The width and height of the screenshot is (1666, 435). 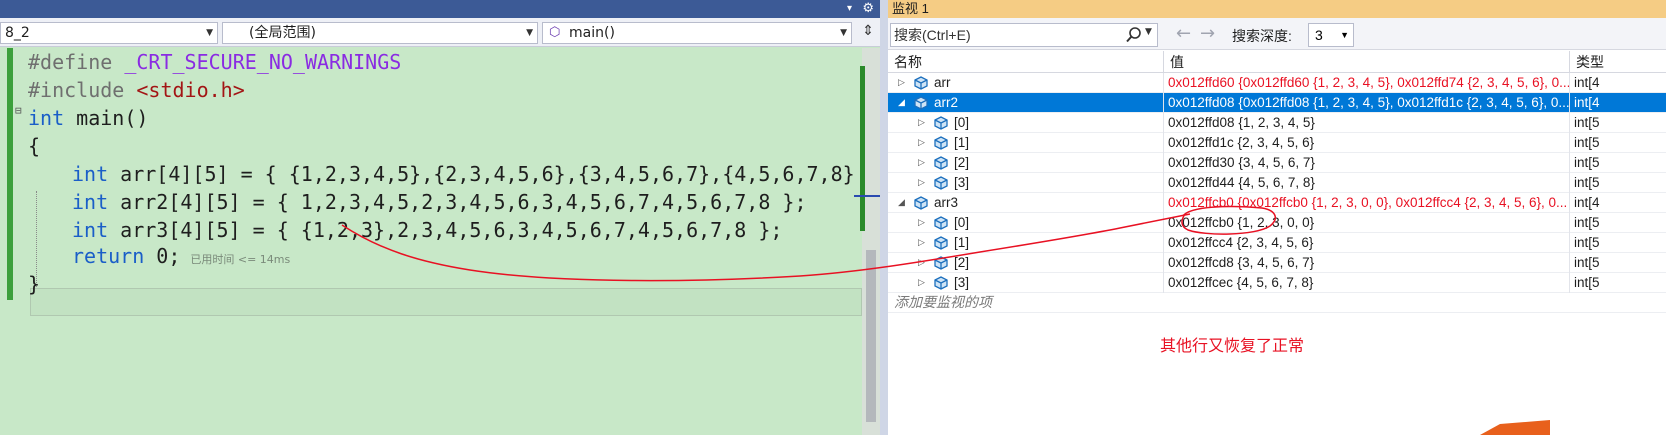 I want to click on code-line-3: int main(), so click(x=88, y=118).